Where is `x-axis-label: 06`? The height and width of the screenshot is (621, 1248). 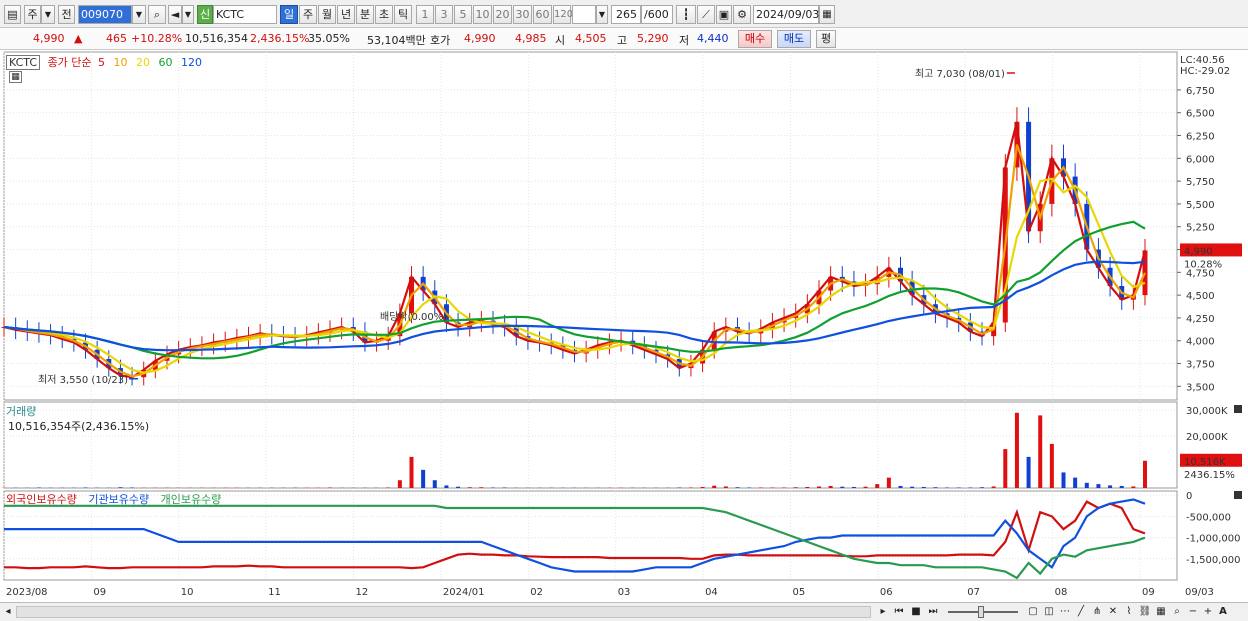 x-axis-label: 06 is located at coordinates (886, 592).